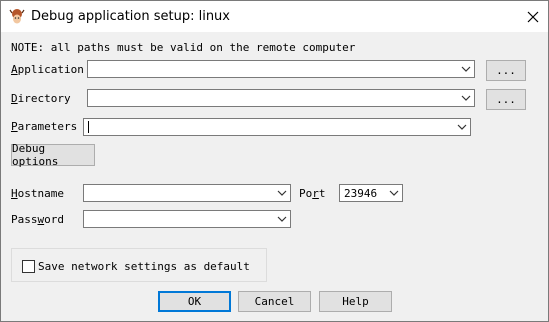  I want to click on hostname-label: Hostname, so click(37, 193).